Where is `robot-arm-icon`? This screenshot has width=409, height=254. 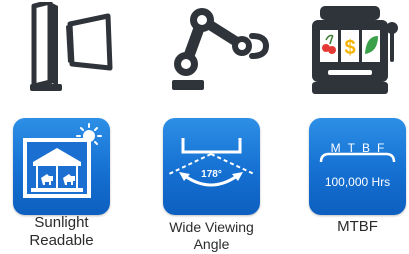
robot-arm-icon is located at coordinates (220, 49).